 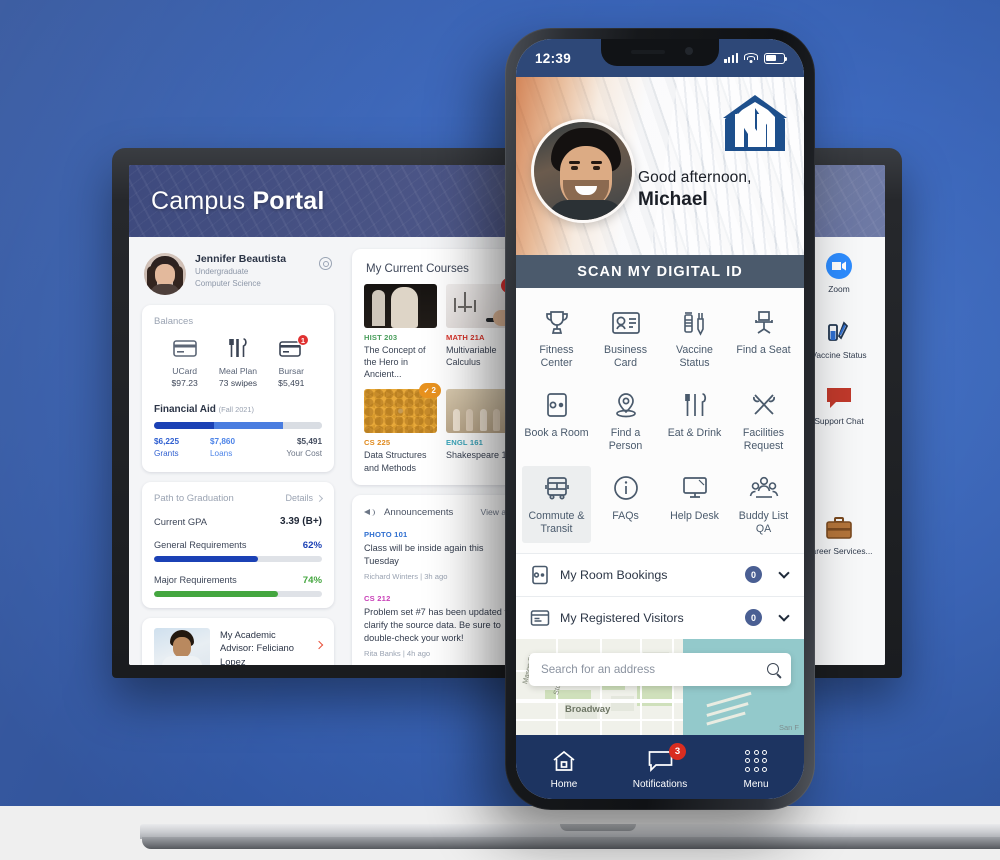 I want to click on balance-value: $97.23, so click(x=184, y=383).